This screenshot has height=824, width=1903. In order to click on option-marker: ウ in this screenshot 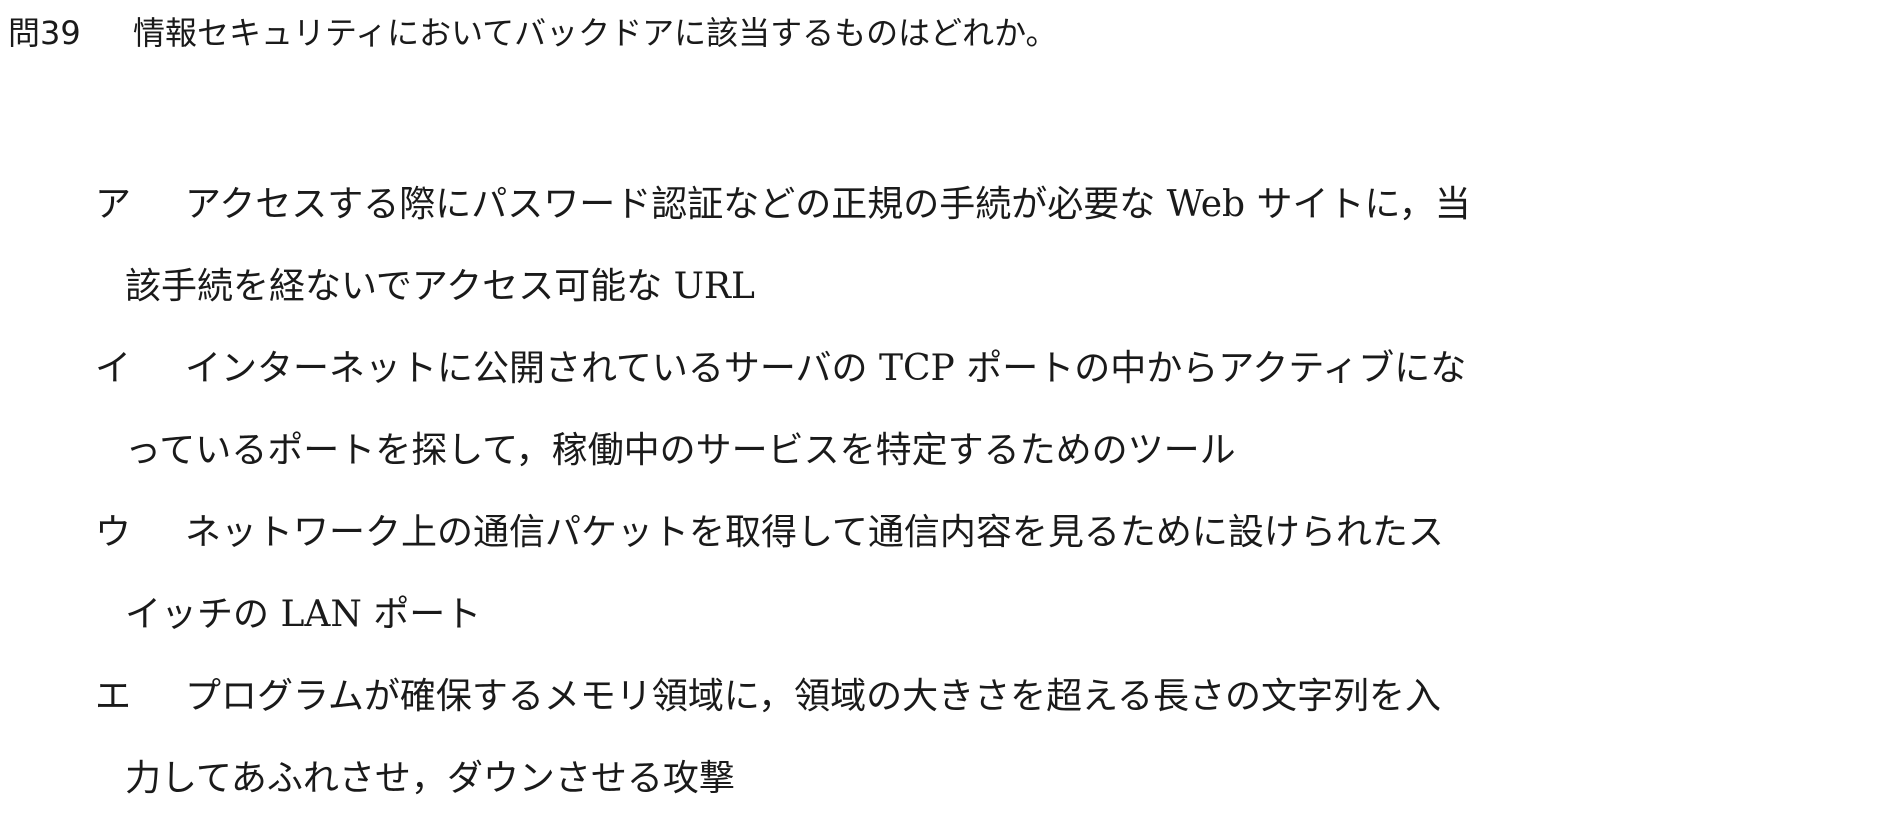, I will do `click(113, 532)`.